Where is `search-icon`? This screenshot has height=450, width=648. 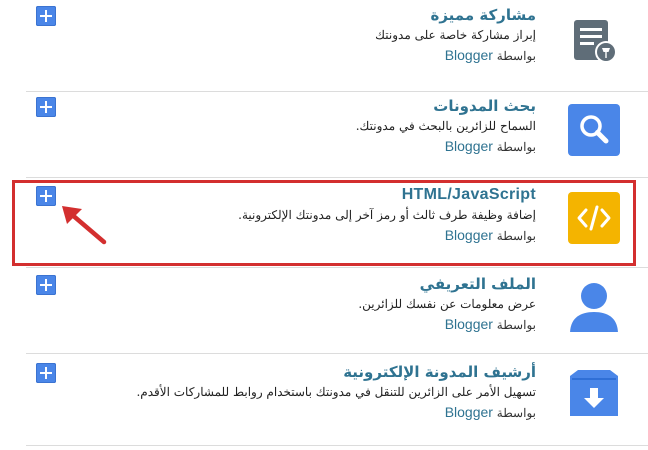 search-icon is located at coordinates (594, 130).